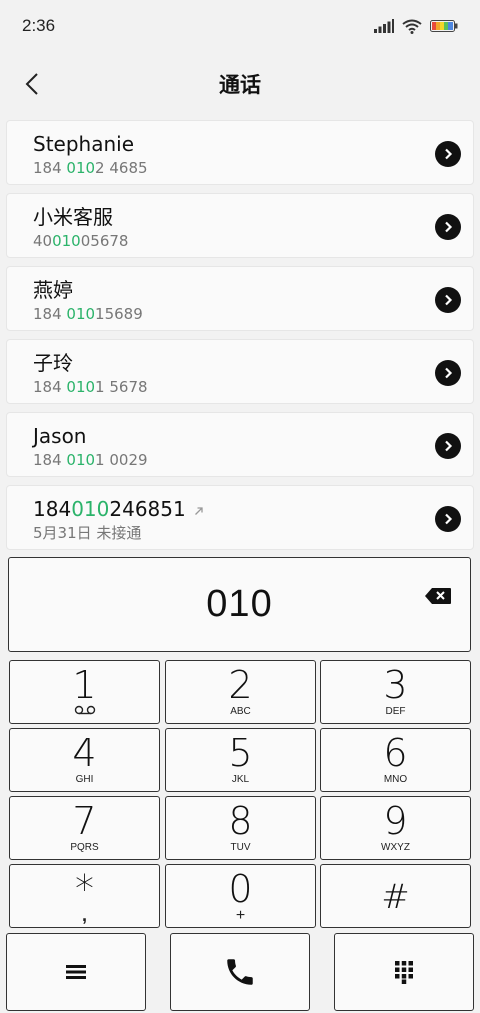 The width and height of the screenshot is (480, 1013). What do you see at coordinates (84, 821) in the screenshot?
I see `key-digit: 7` at bounding box center [84, 821].